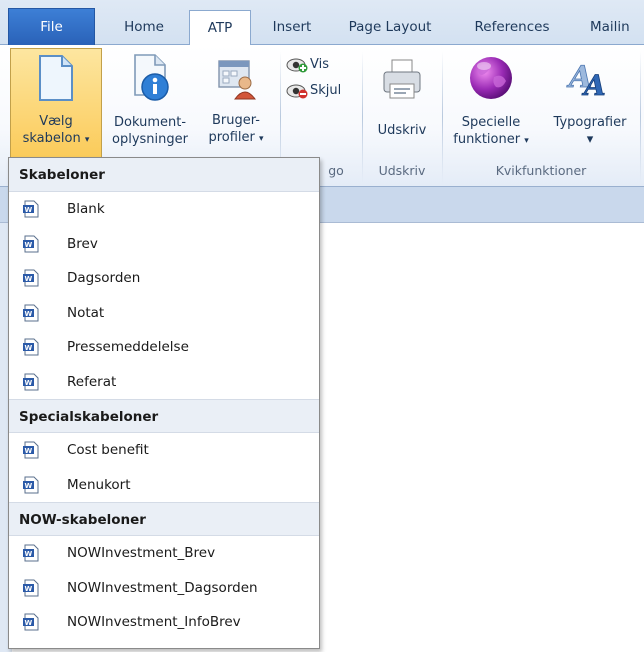 The width and height of the screenshot is (644, 652). I want to click on tab-file: File, so click(51, 26).